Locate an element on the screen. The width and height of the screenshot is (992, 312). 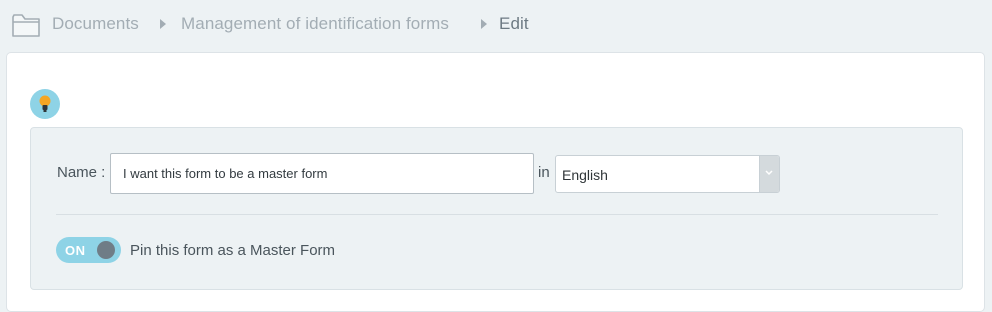
toggle-state-label: ON is located at coordinates (75, 250).